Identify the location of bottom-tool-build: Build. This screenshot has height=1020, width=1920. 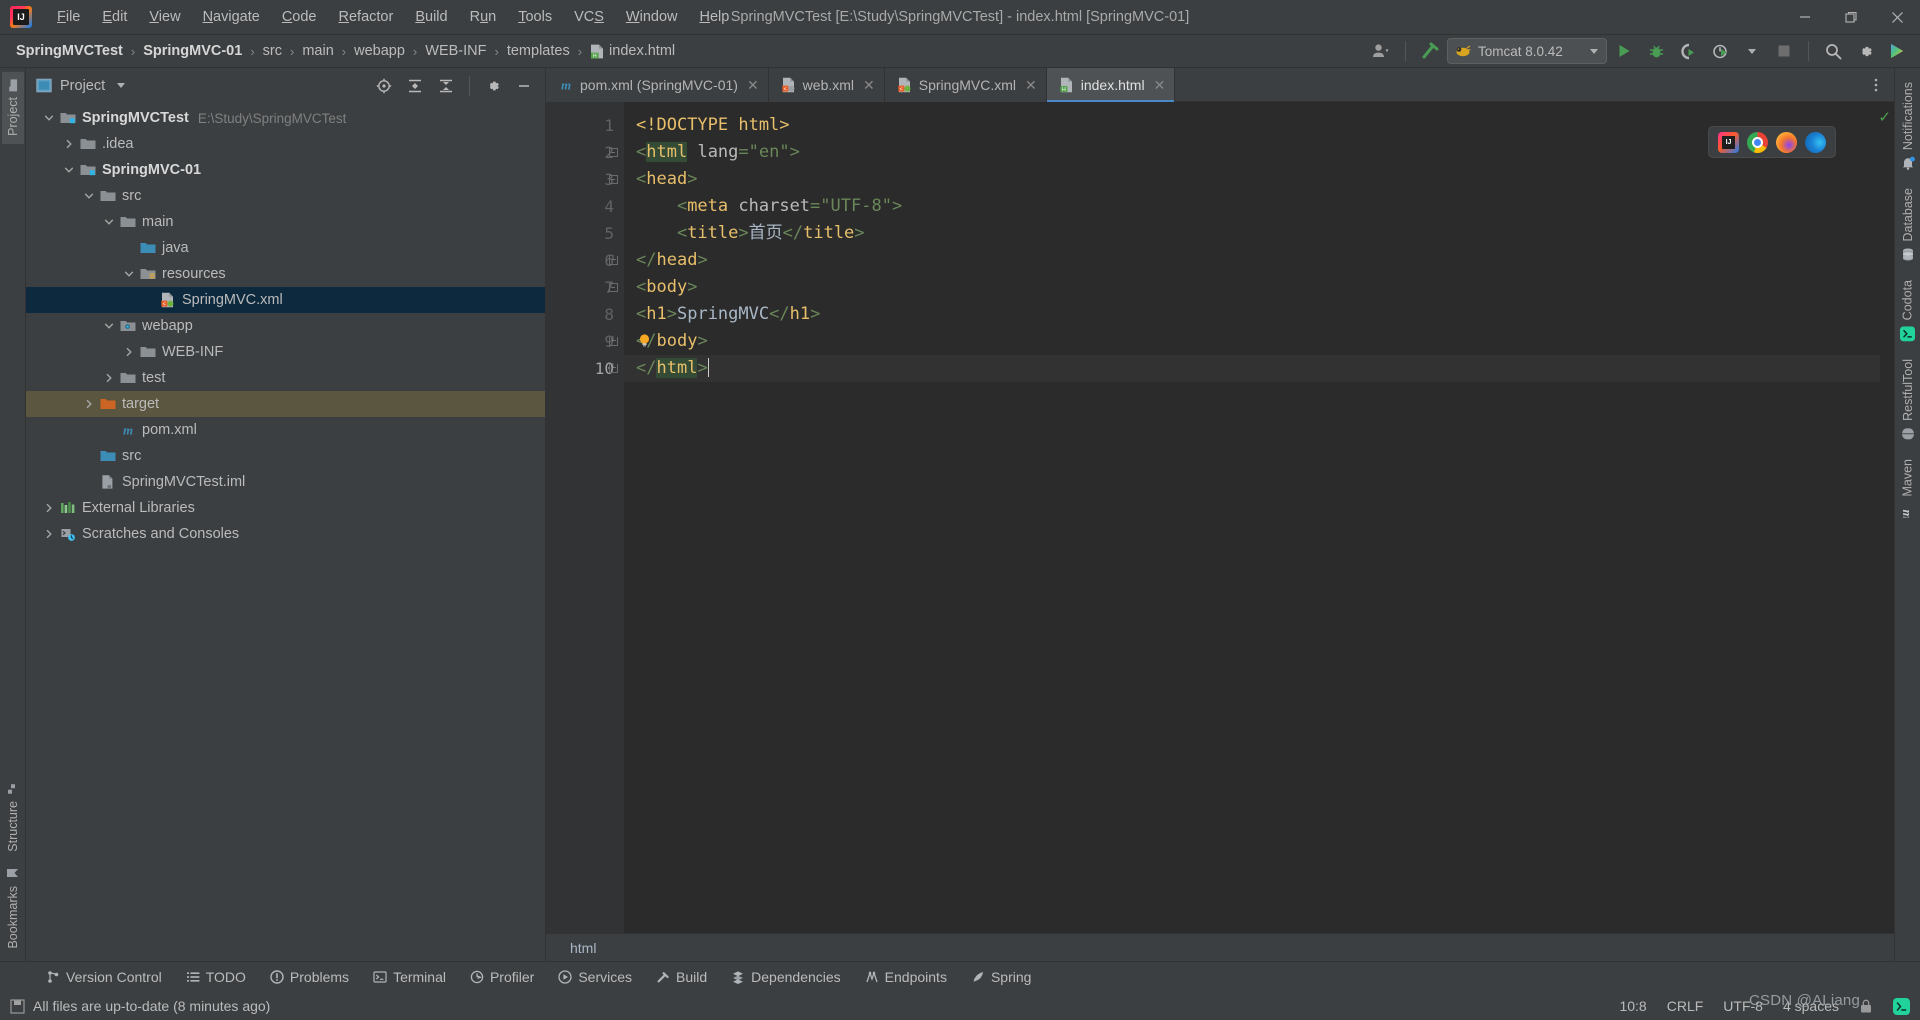
(681, 977).